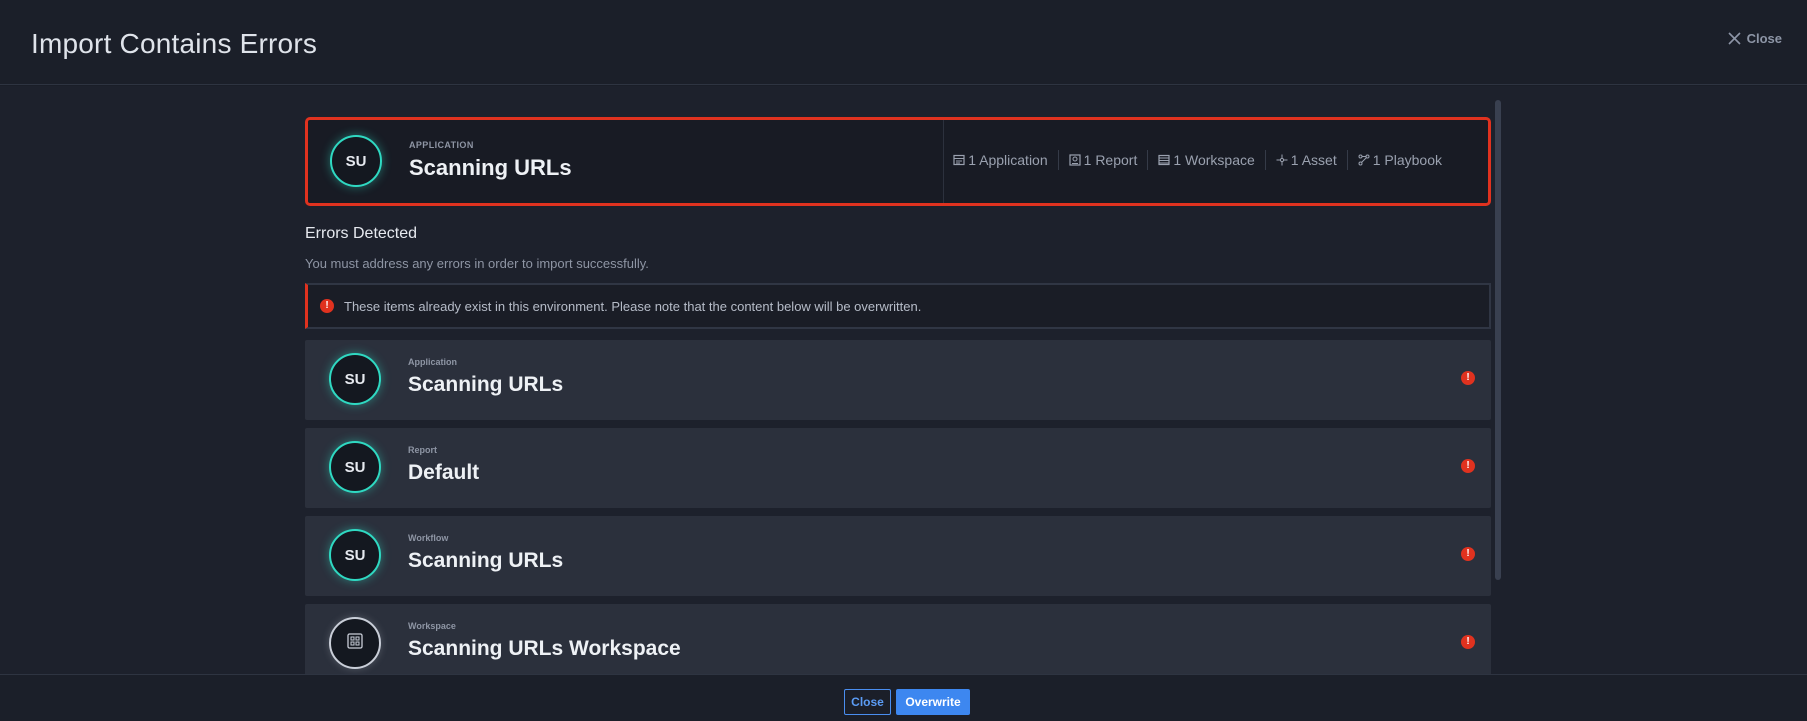 The height and width of the screenshot is (721, 1807). What do you see at coordinates (490, 167) in the screenshot?
I see `summary-name: Scanning URLs` at bounding box center [490, 167].